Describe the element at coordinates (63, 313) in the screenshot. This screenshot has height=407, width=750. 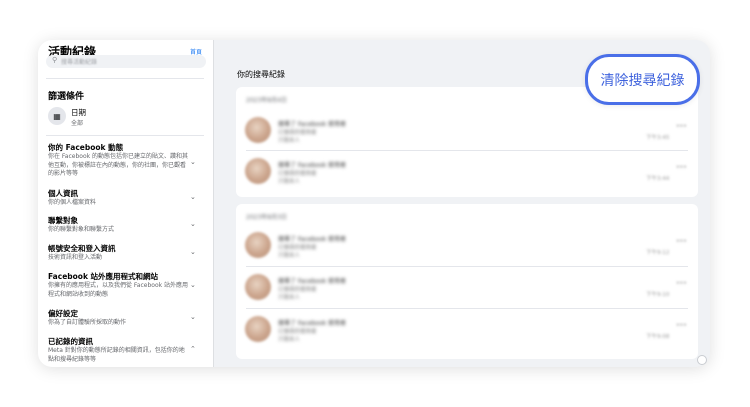
I see `category-title: 偏好設定` at that location.